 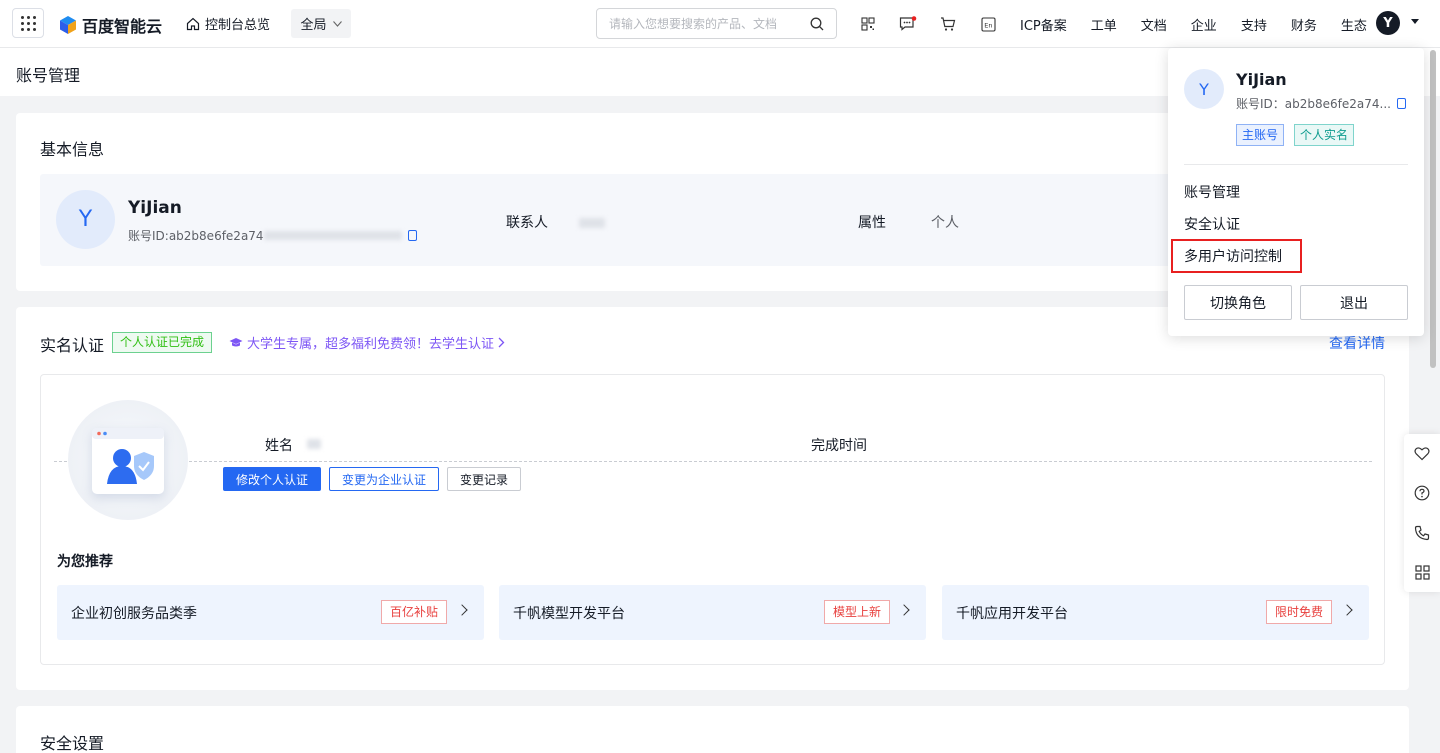 I want to click on brand-logo: 百度智能云, so click(x=110, y=25).